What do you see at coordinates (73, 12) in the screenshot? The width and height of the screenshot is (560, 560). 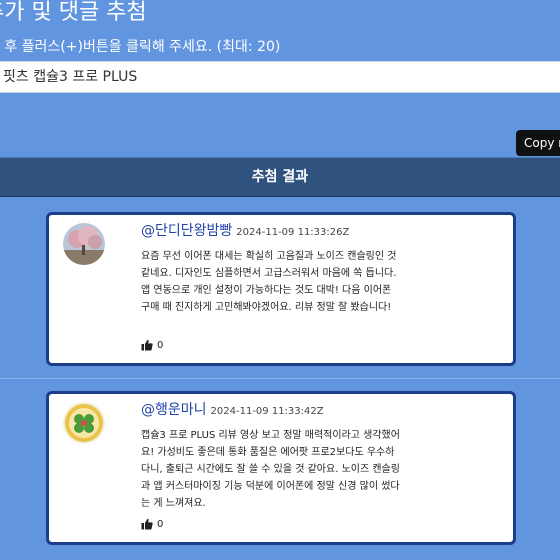 I see `page-title: 추가 및 댓글 추첨` at bounding box center [73, 12].